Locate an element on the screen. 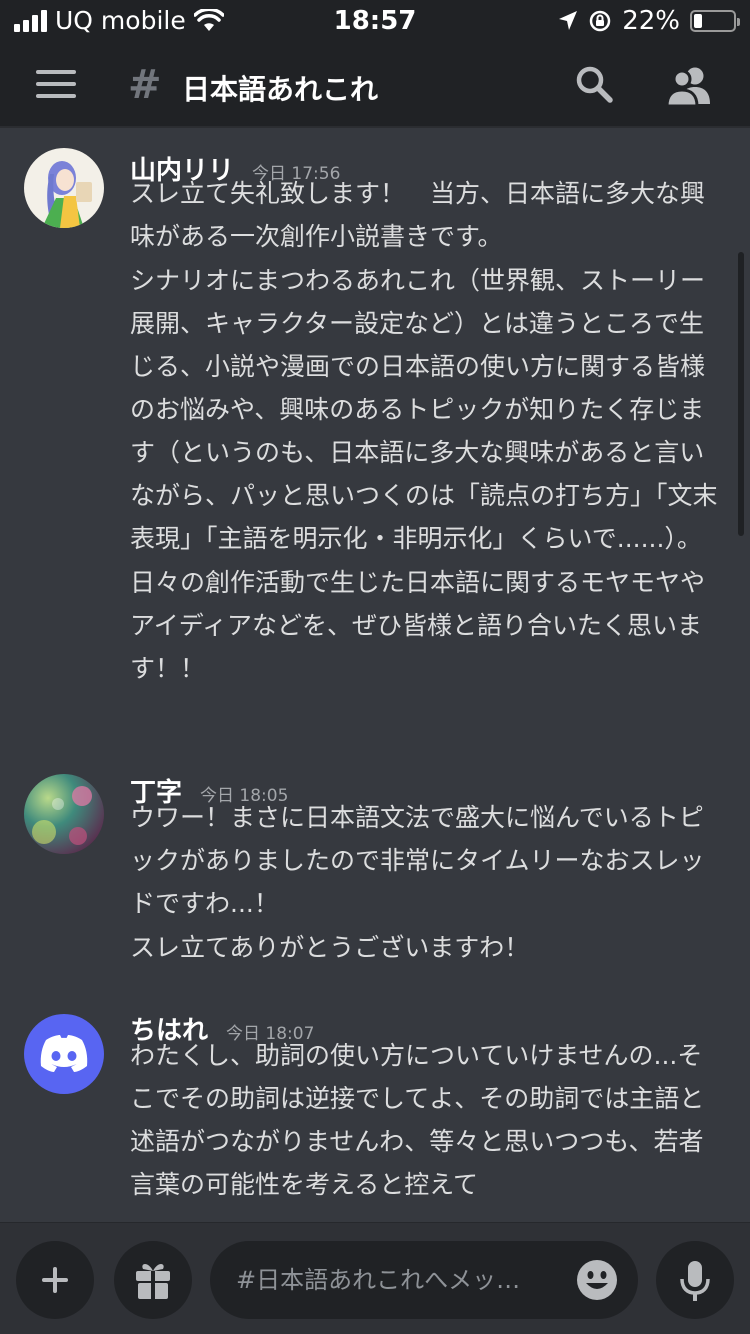 The height and width of the screenshot is (1334, 750). message-input-container is located at coordinates (424, 1280).